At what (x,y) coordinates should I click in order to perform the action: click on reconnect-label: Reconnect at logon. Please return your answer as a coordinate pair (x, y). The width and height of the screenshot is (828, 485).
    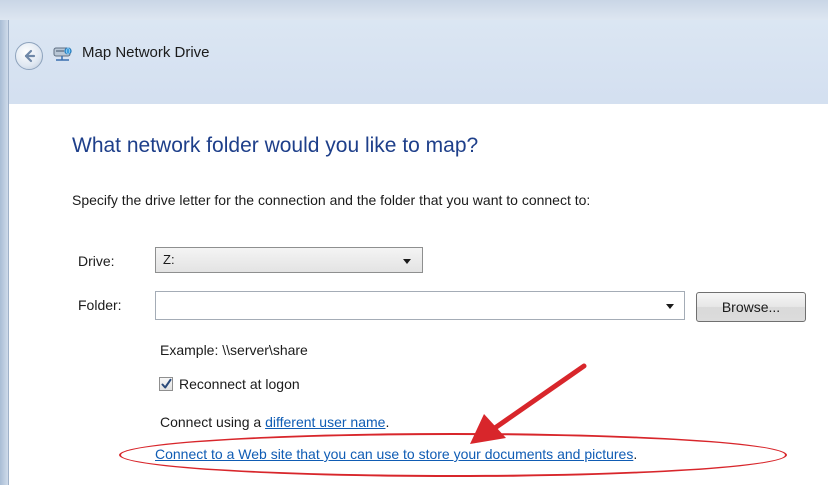
    Looking at the image, I should click on (239, 384).